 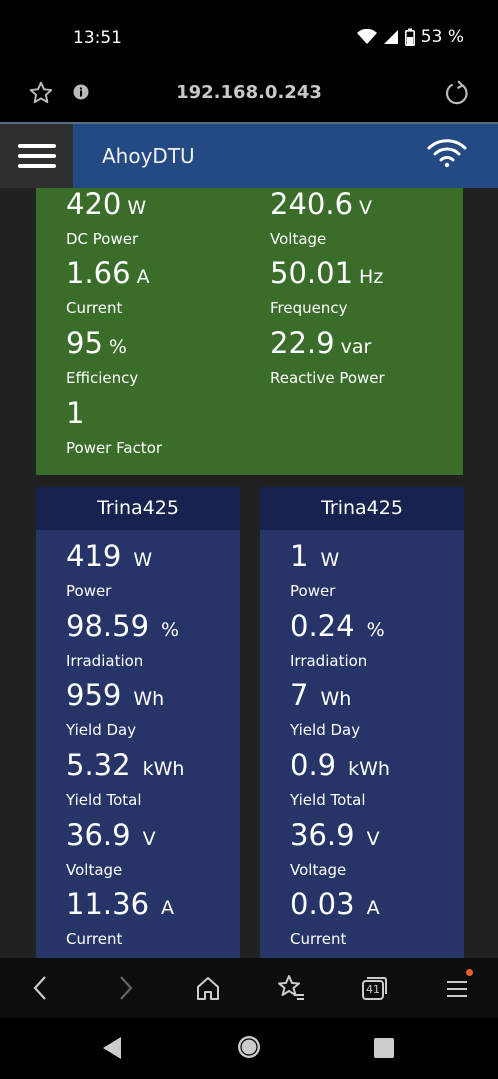 What do you see at coordinates (249, 39) in the screenshot?
I see `status-bar: 13:51 53 %` at bounding box center [249, 39].